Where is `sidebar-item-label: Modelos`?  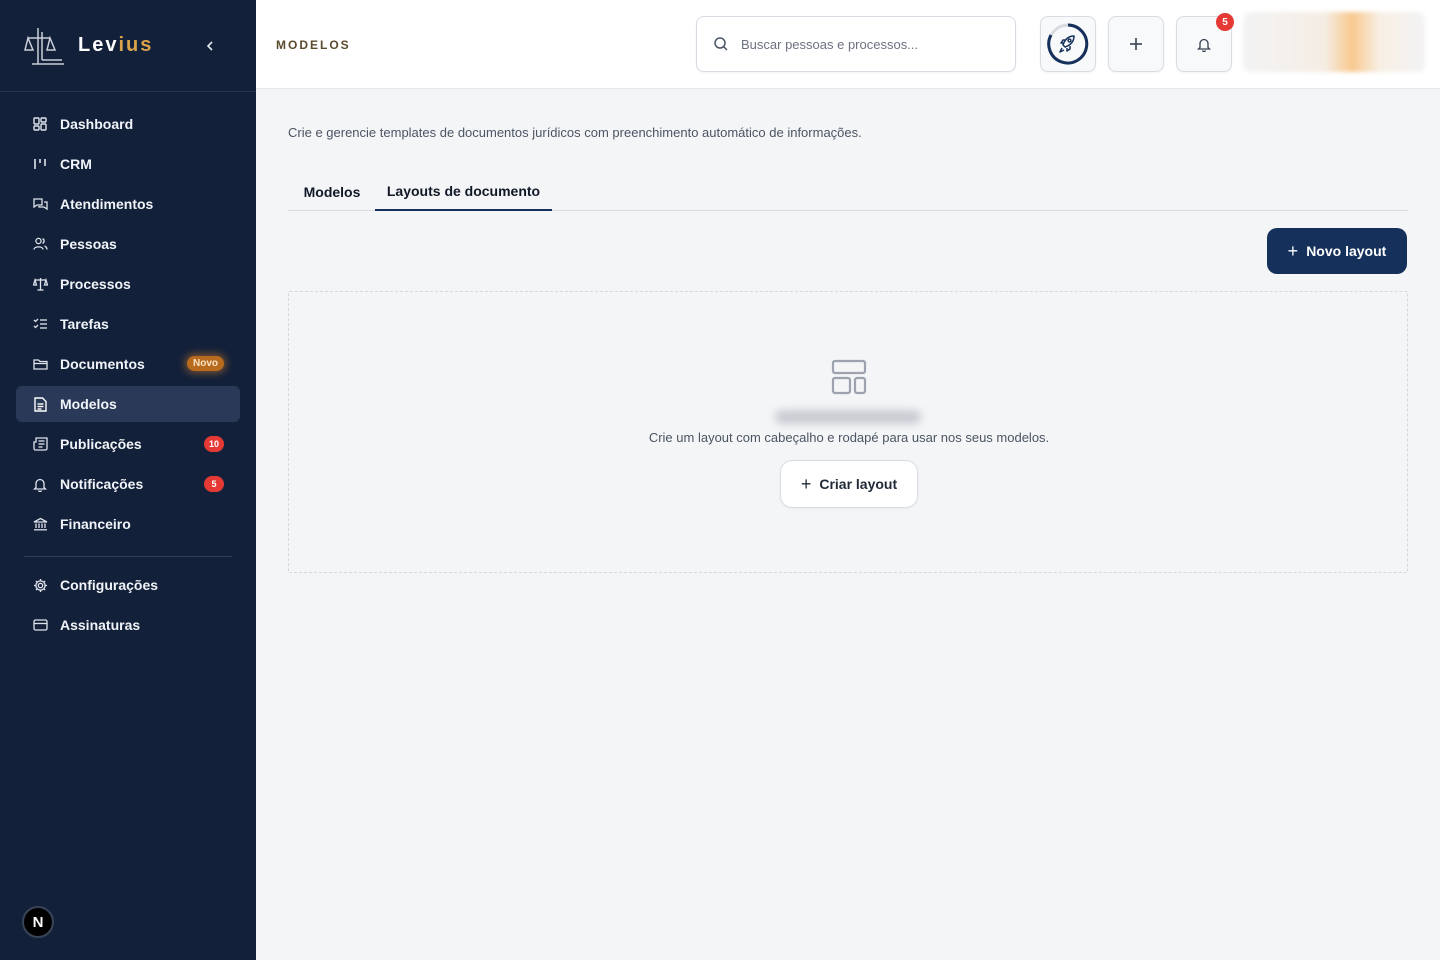 sidebar-item-label: Modelos is located at coordinates (88, 404).